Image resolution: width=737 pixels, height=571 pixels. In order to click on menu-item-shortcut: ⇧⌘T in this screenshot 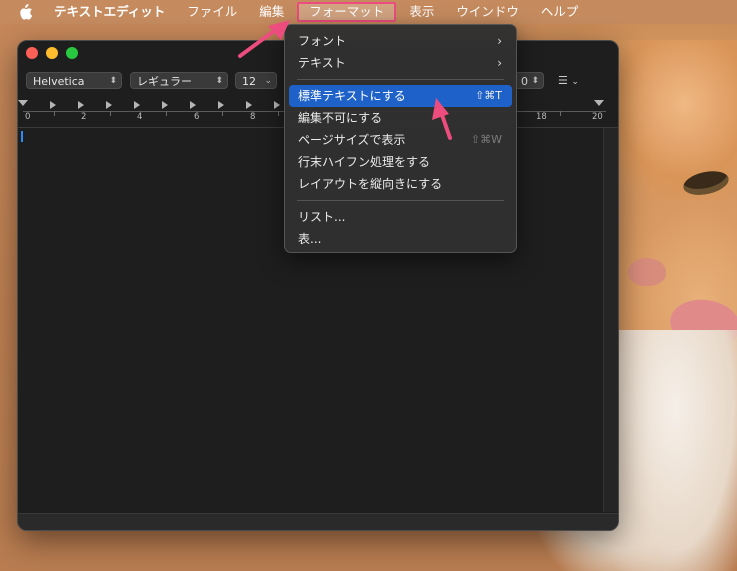, I will do `click(488, 95)`.